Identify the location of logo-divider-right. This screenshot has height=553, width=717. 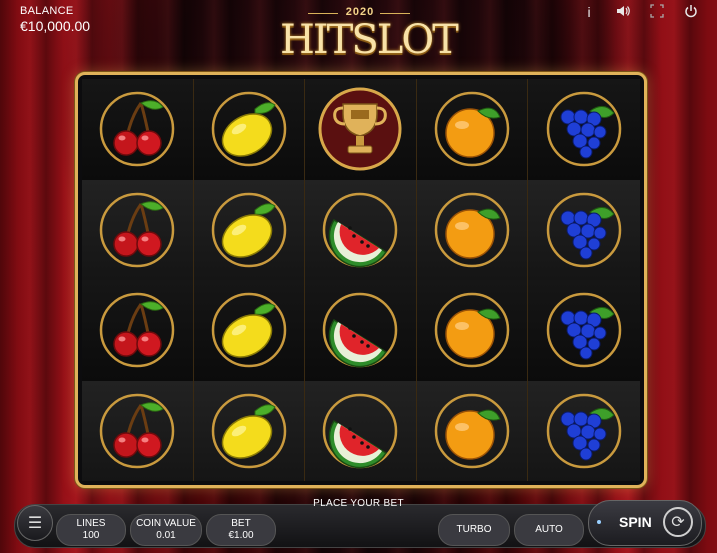
(395, 13).